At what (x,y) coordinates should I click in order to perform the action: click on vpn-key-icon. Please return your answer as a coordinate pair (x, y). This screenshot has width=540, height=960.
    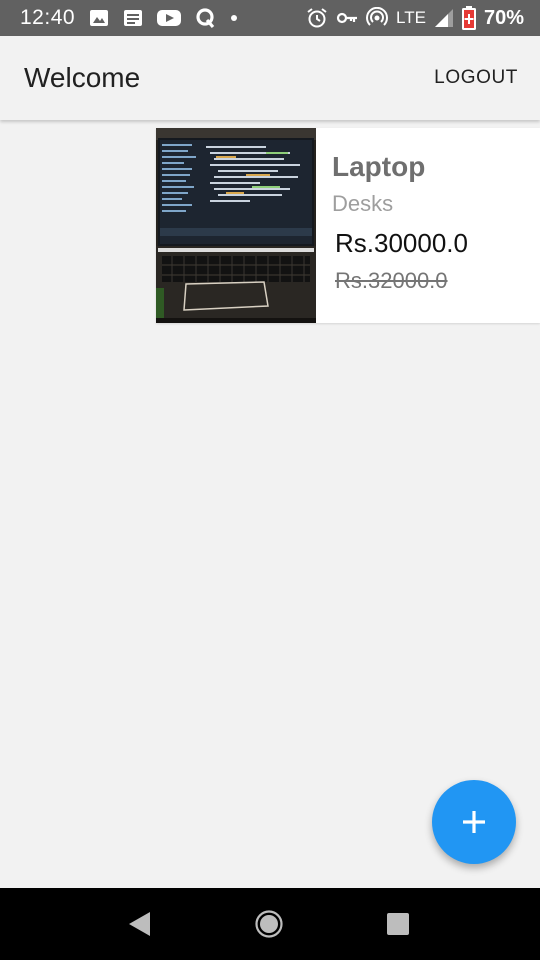
    Looking at the image, I should click on (347, 18).